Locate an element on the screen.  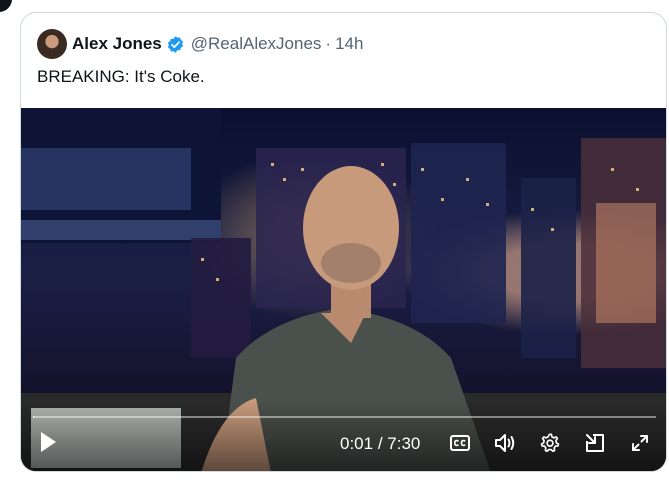
post-time: 14h is located at coordinates (349, 44).